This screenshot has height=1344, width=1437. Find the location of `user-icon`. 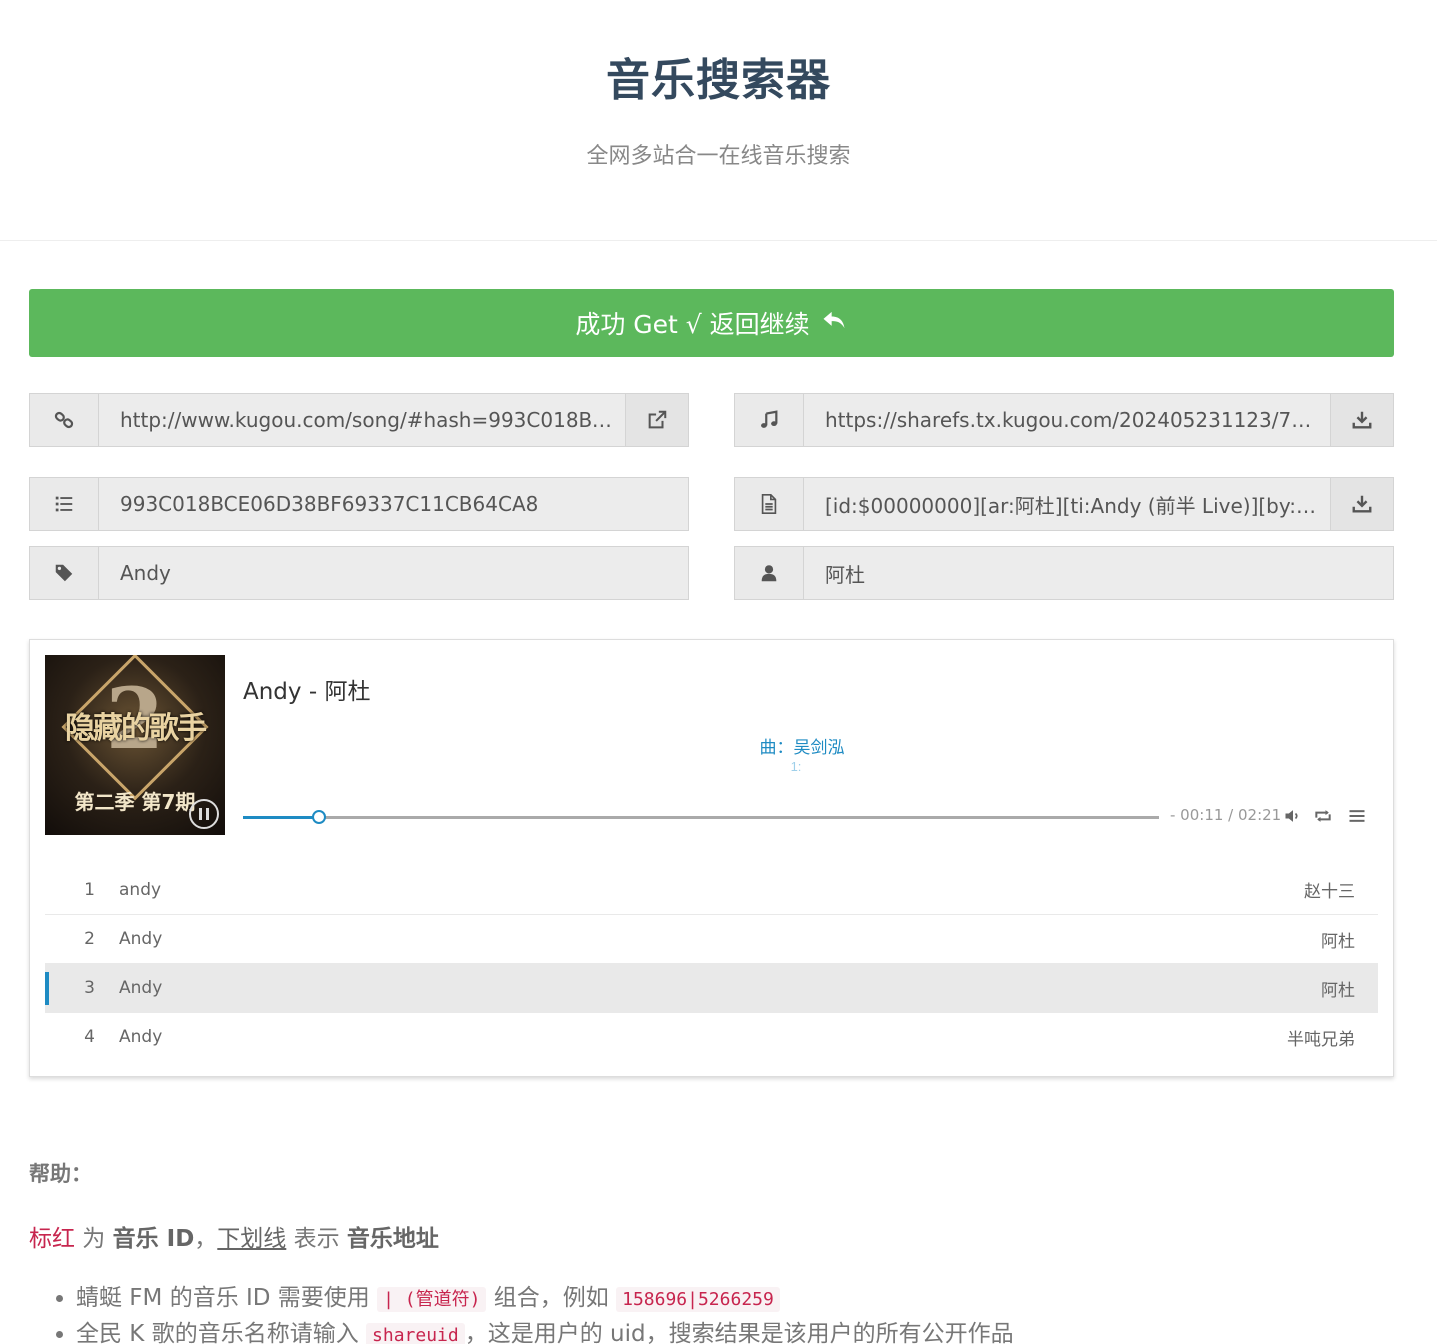

user-icon is located at coordinates (769, 573).